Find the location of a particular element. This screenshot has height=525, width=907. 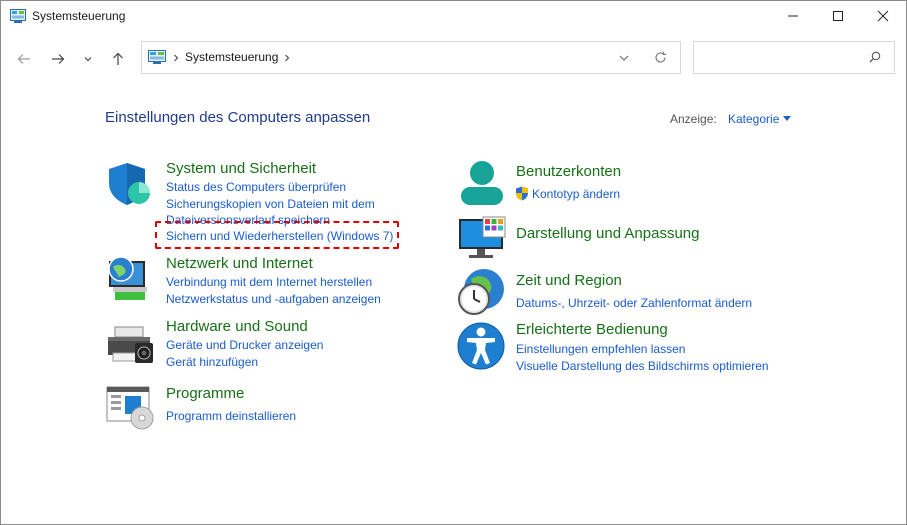

link-devices-printers: Geräte und Drucker anzeigen is located at coordinates (244, 345).